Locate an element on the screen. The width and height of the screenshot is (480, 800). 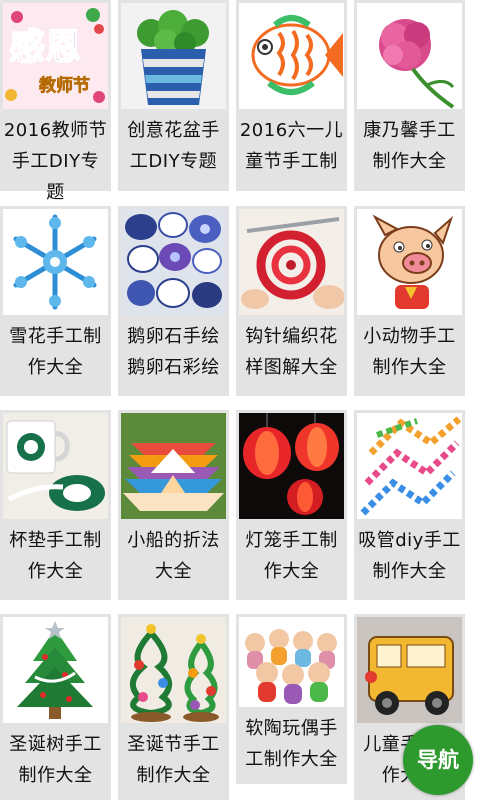
card-title: 钩针编织花样图解大全 is located at coordinates (291, 352).